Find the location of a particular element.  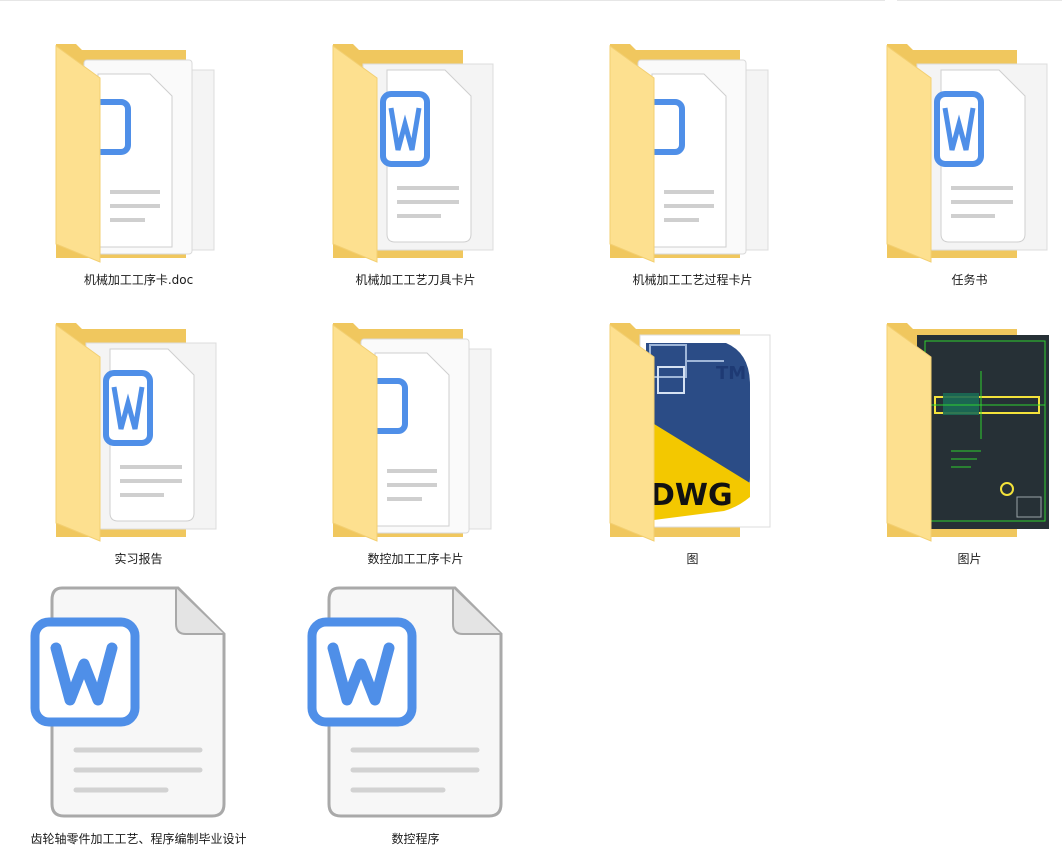

folder-item: 机械加工工艺过程卡片 is located at coordinates (692, 161).